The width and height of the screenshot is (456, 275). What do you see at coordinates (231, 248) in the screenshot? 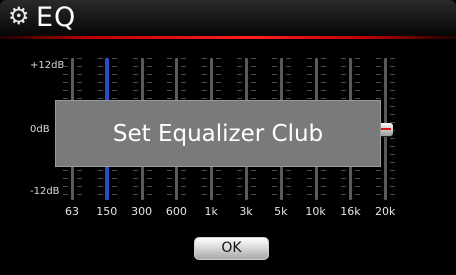
I see `ok-button: OK` at bounding box center [231, 248].